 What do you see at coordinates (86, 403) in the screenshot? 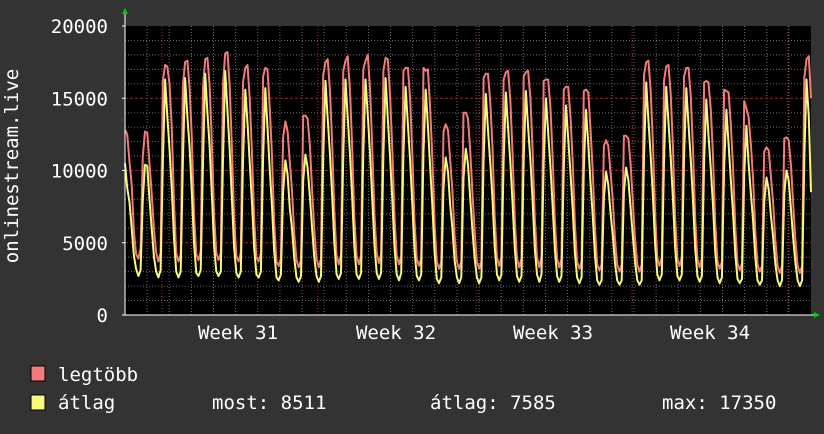
I see `legend-label-atlag: átlag` at bounding box center [86, 403].